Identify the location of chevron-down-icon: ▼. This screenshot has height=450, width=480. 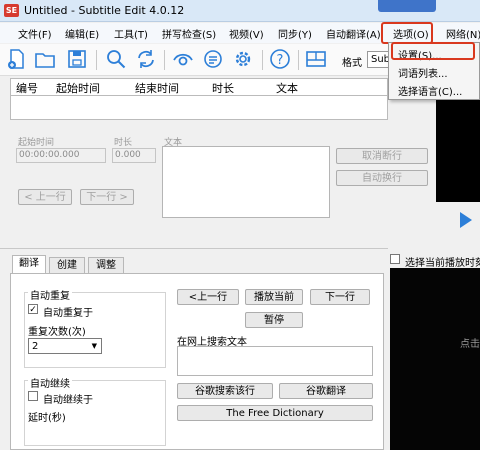
(94, 346).